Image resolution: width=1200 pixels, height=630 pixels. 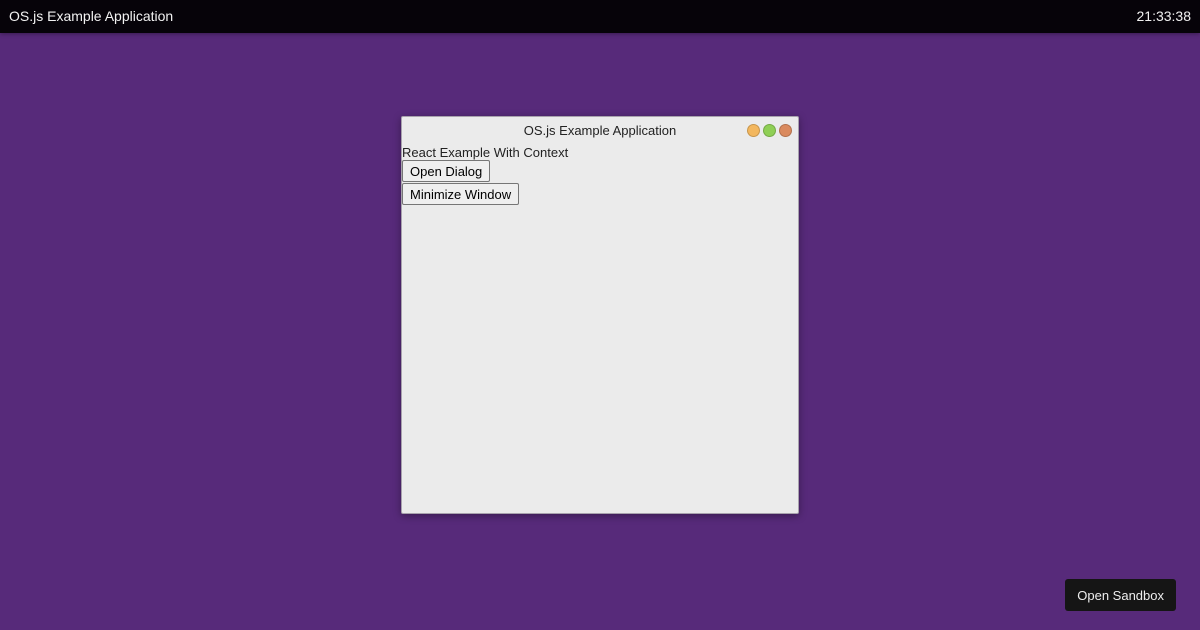 I want to click on top-panel: OS.js Example Application 21:33:38, so click(x=600, y=16).